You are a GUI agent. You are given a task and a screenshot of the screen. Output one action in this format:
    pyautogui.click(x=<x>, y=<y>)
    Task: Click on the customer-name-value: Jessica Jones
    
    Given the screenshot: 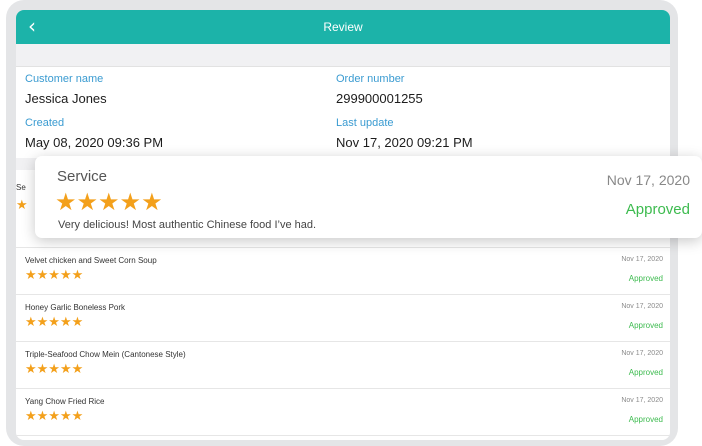 What is the action you would take?
    pyautogui.click(x=66, y=98)
    